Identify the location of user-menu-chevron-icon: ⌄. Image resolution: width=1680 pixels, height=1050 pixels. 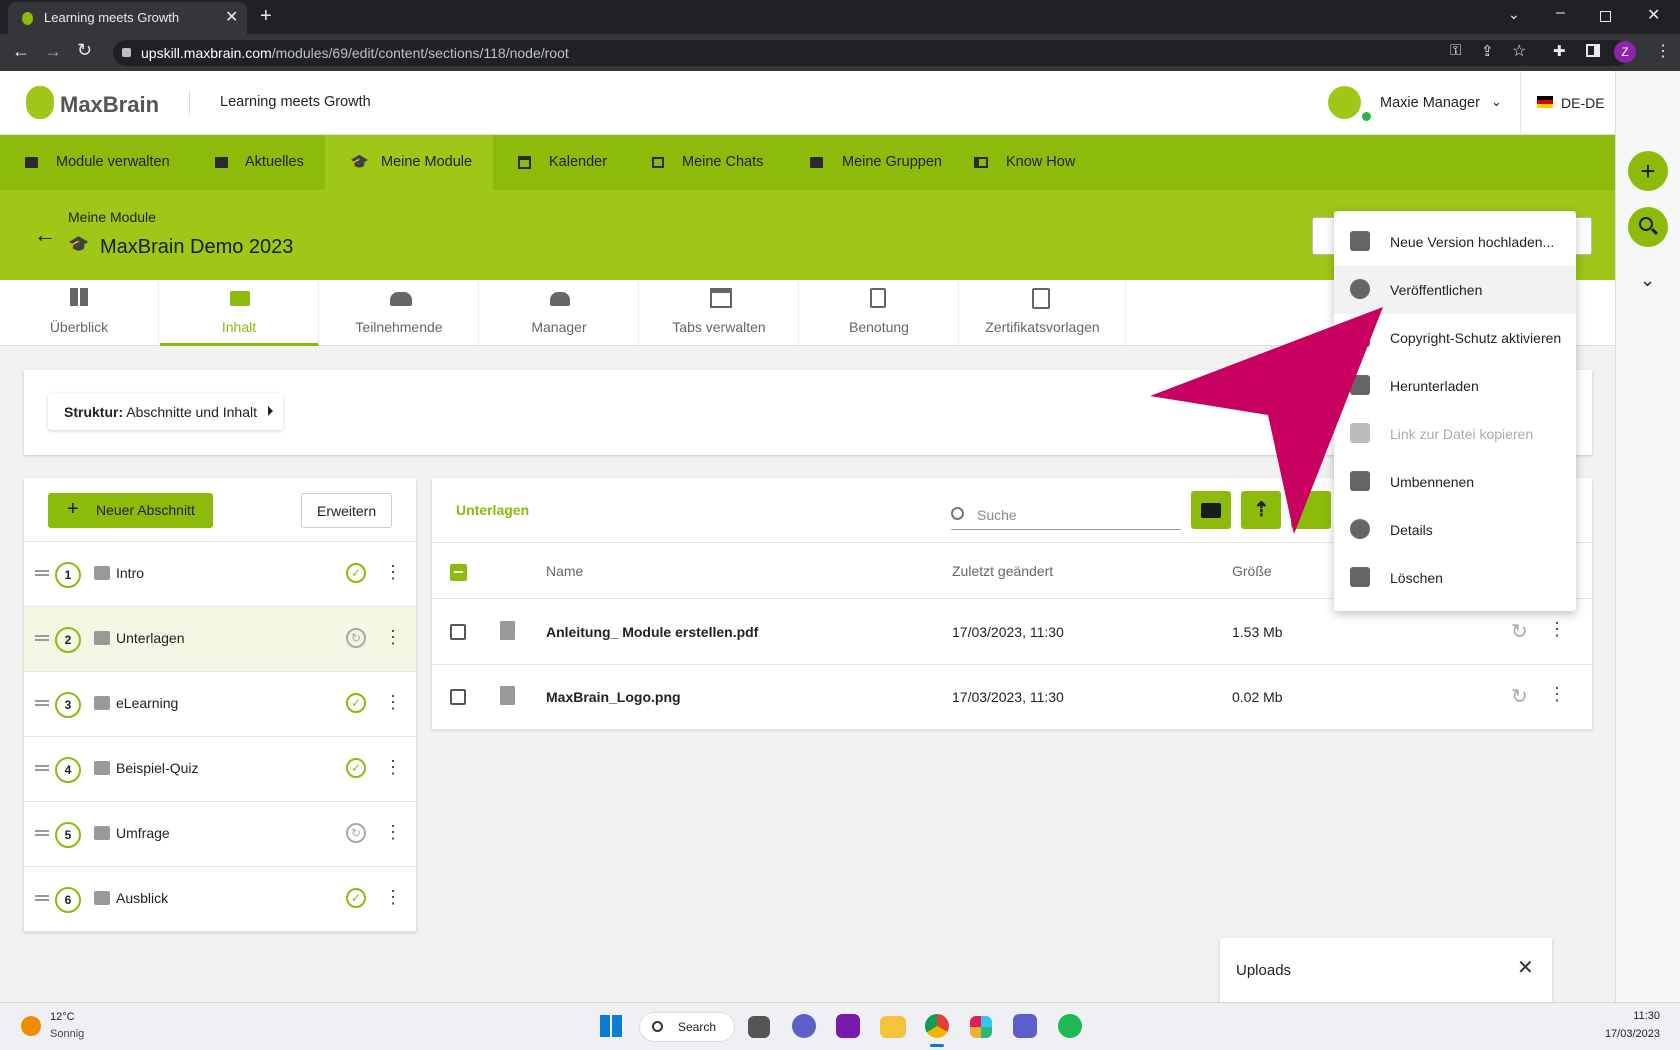
(1496, 102).